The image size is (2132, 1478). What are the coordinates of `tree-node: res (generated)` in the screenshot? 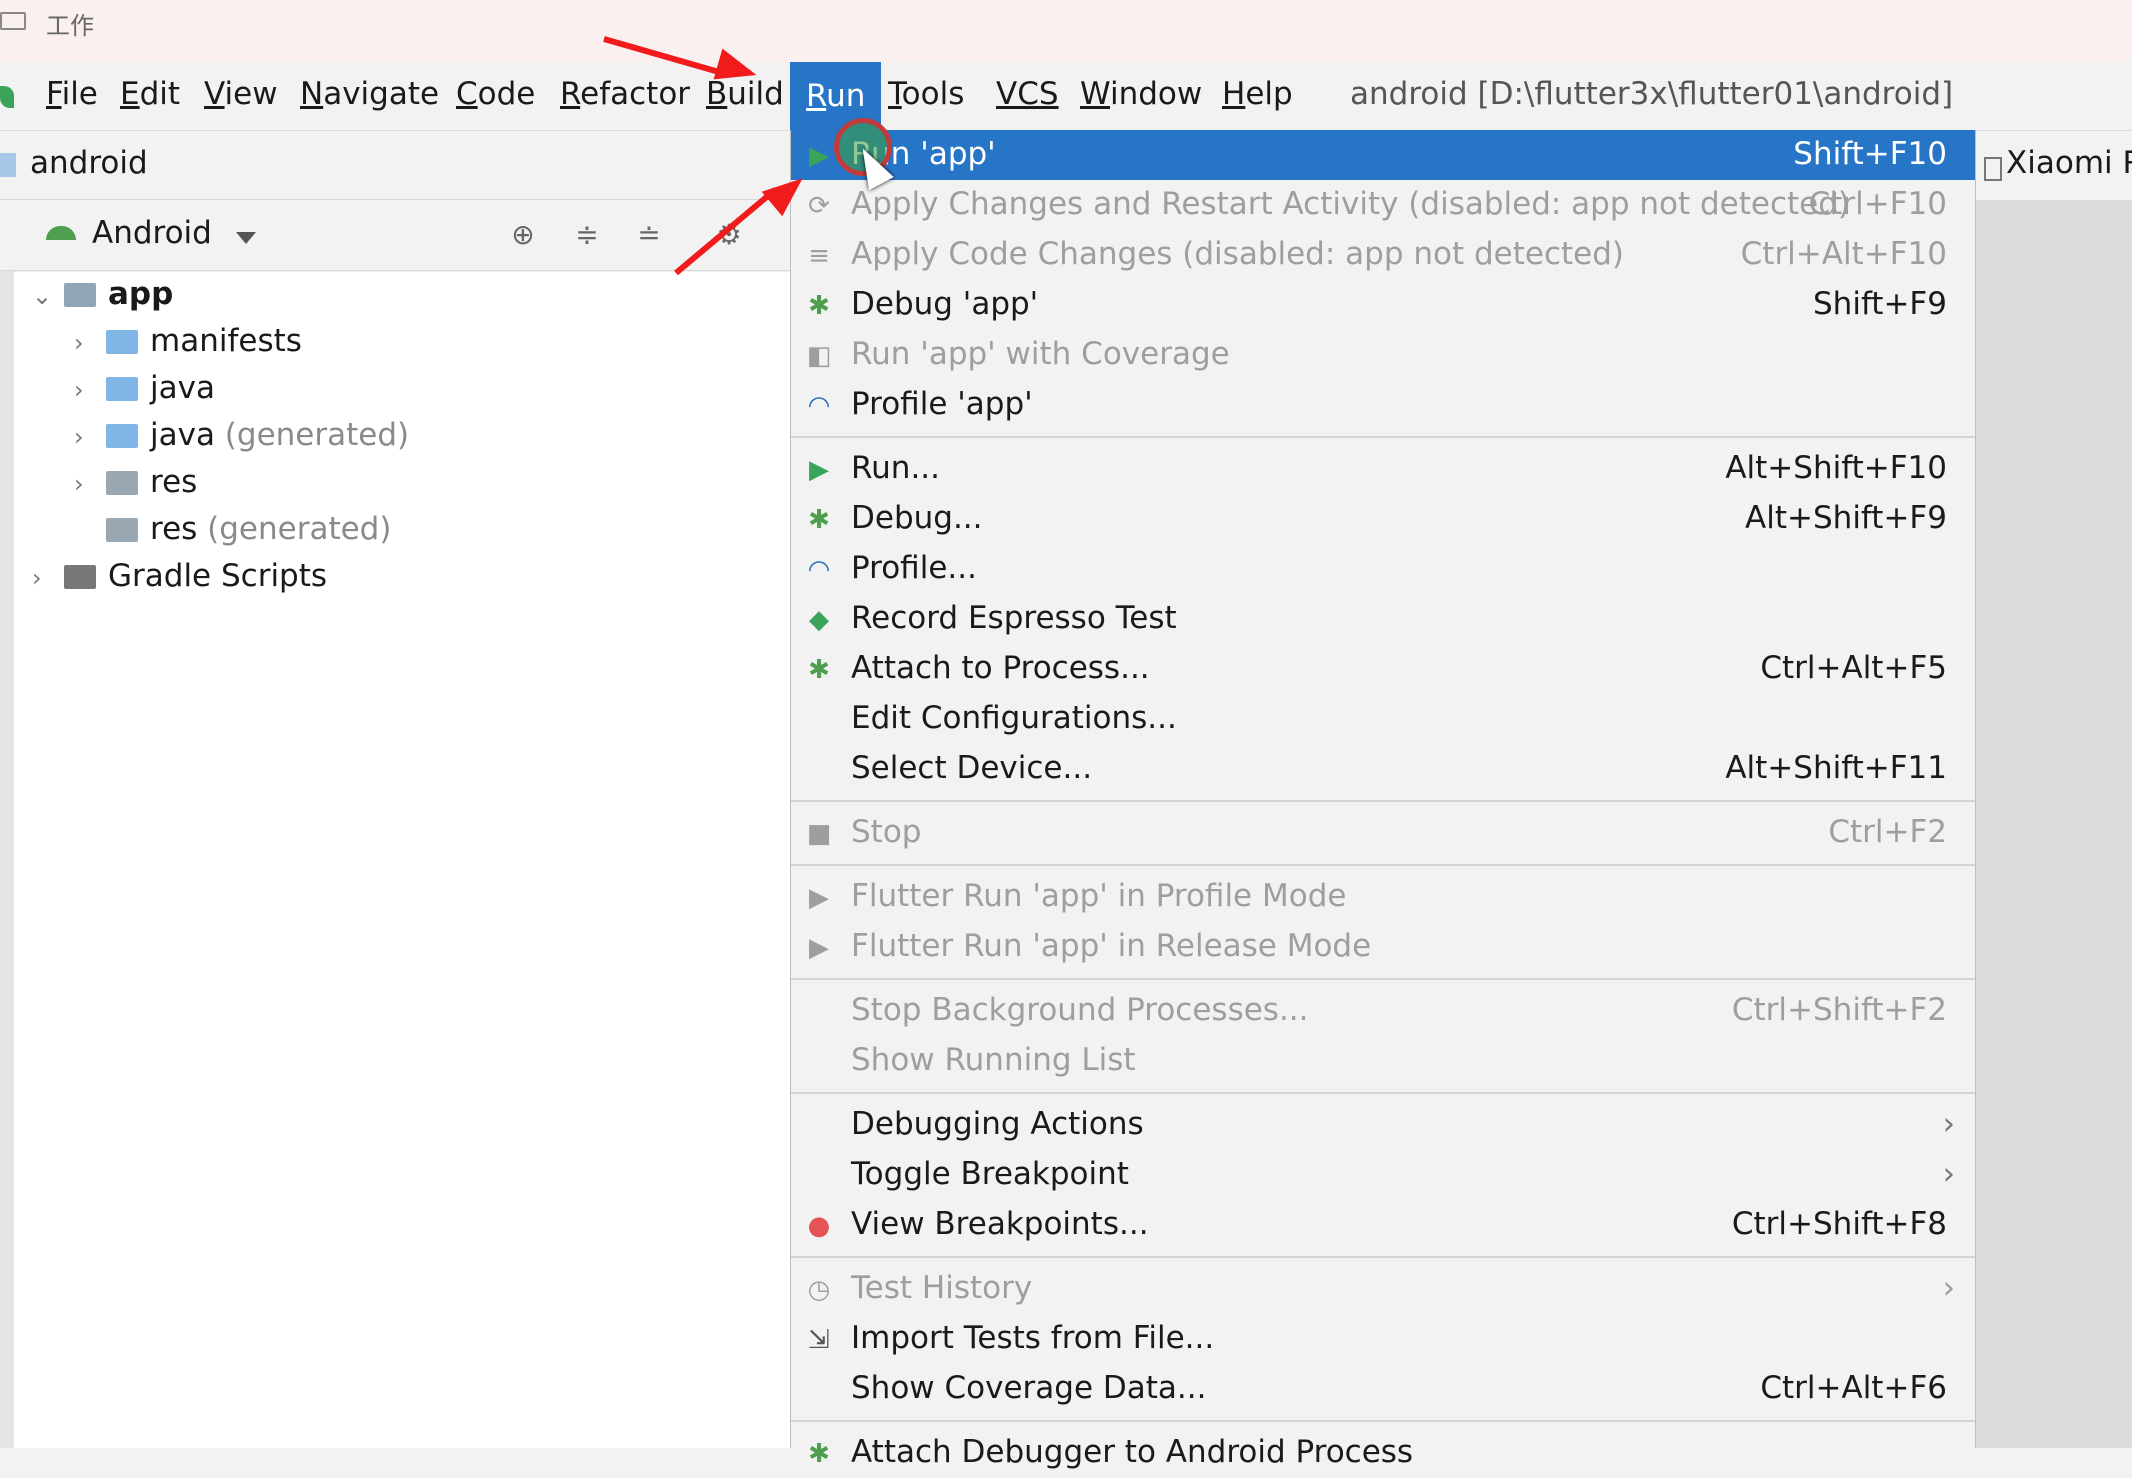 It's located at (232, 534).